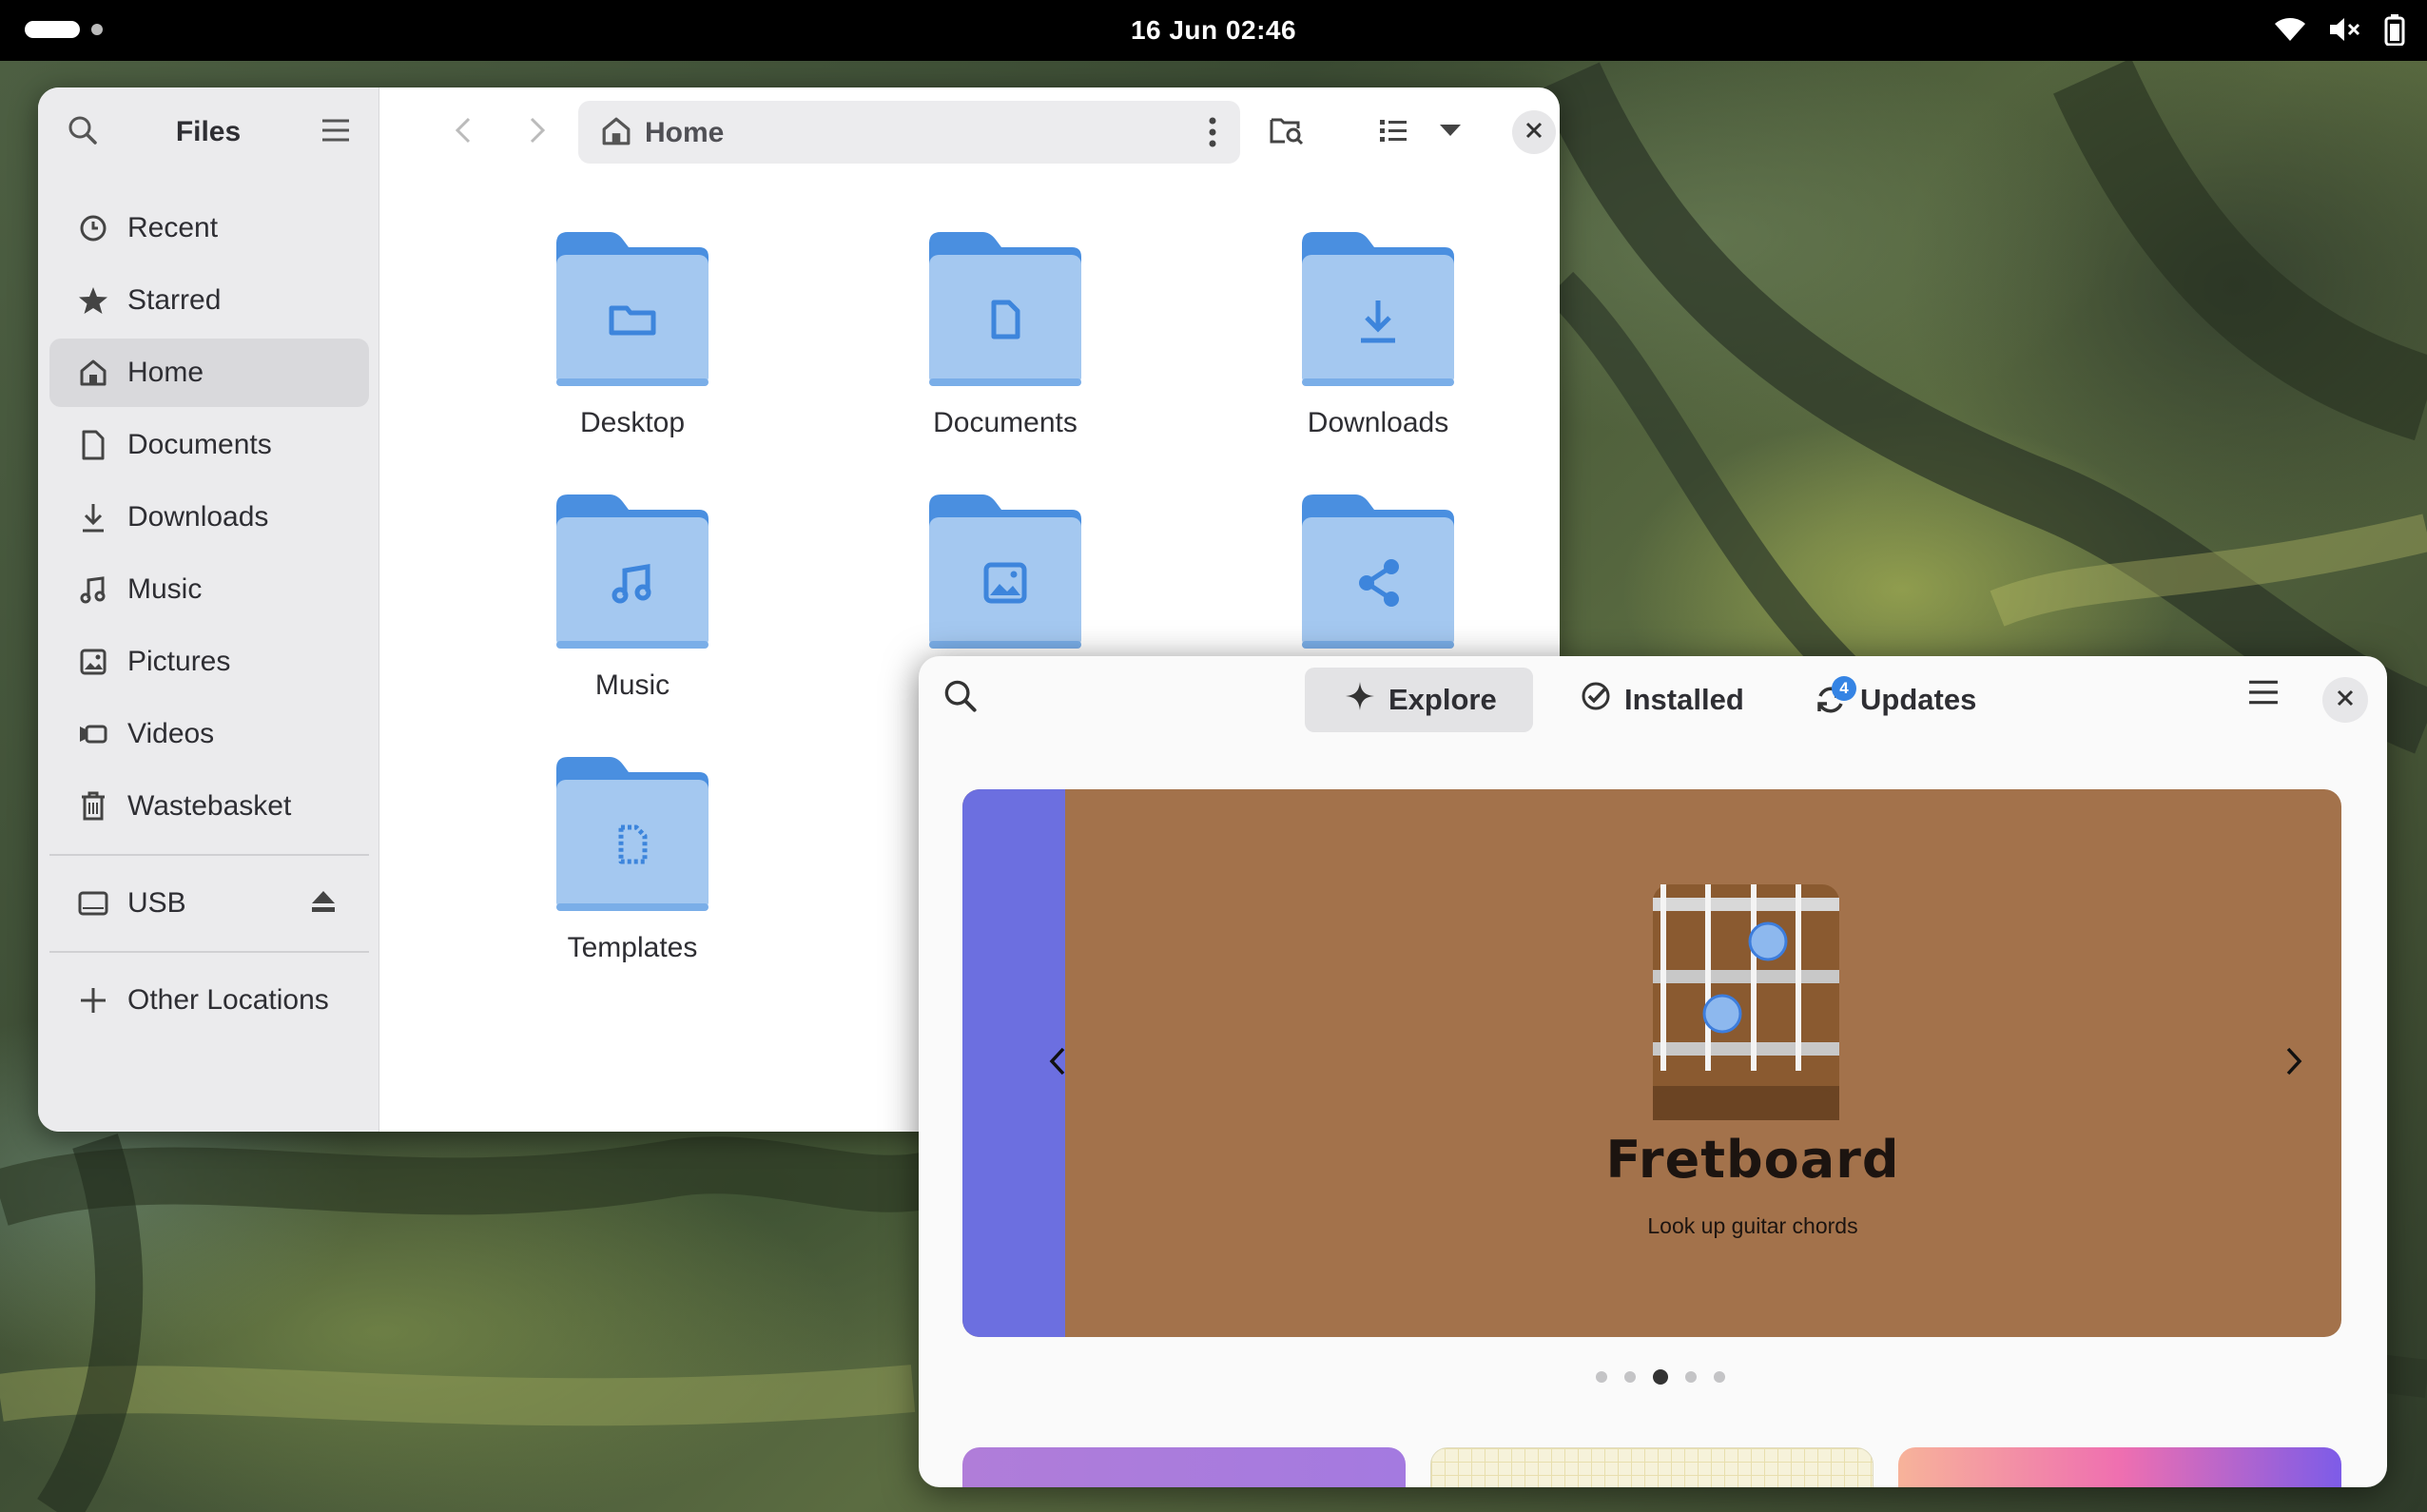 This screenshot has width=2427, height=1512. I want to click on sidebar-item-label: Home, so click(165, 373).